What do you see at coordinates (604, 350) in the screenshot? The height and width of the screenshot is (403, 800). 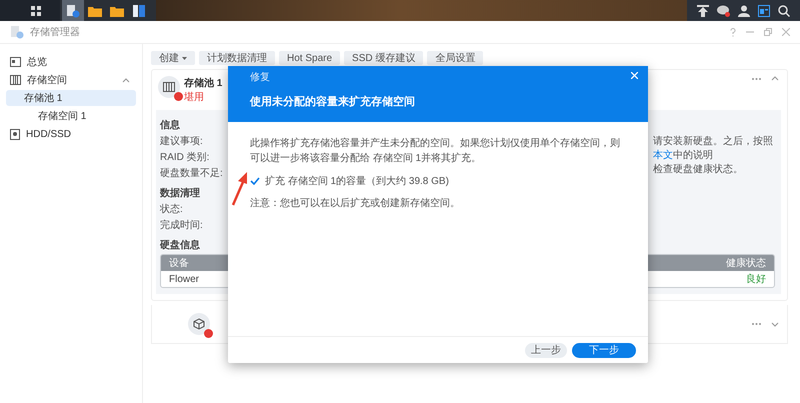 I see `next-button: 下一步` at bounding box center [604, 350].